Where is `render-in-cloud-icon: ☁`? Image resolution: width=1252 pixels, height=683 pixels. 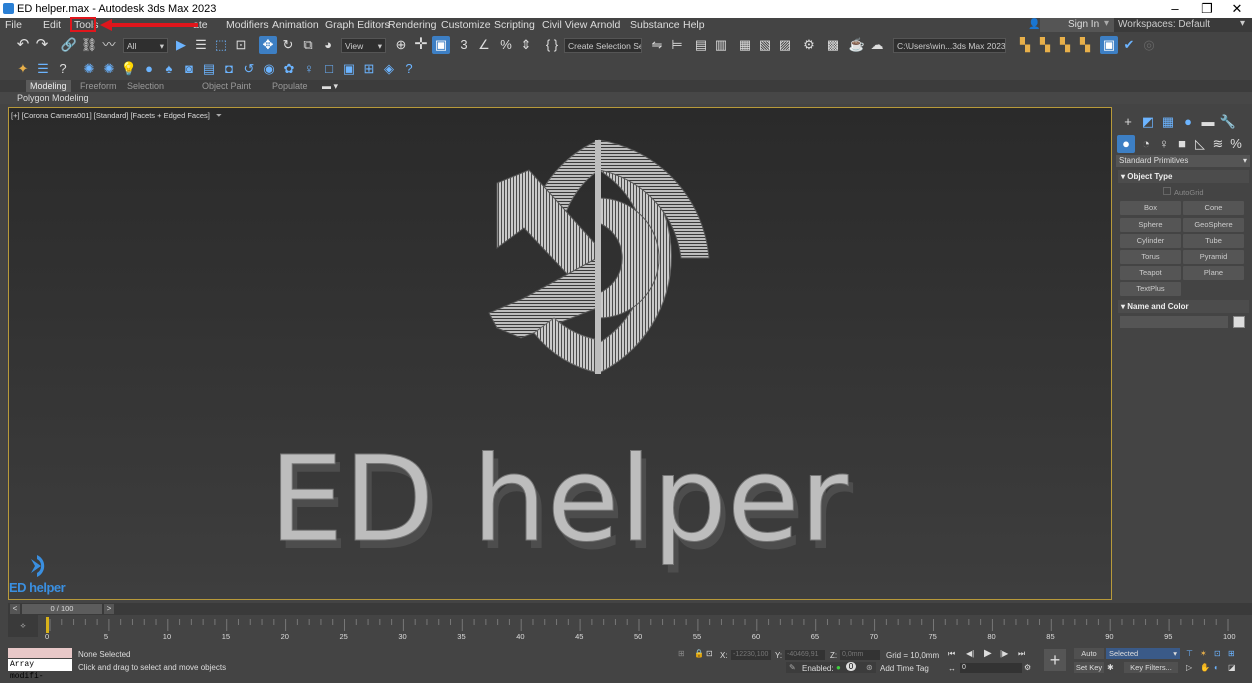
render-in-cloud-icon: ☁ is located at coordinates (877, 45).